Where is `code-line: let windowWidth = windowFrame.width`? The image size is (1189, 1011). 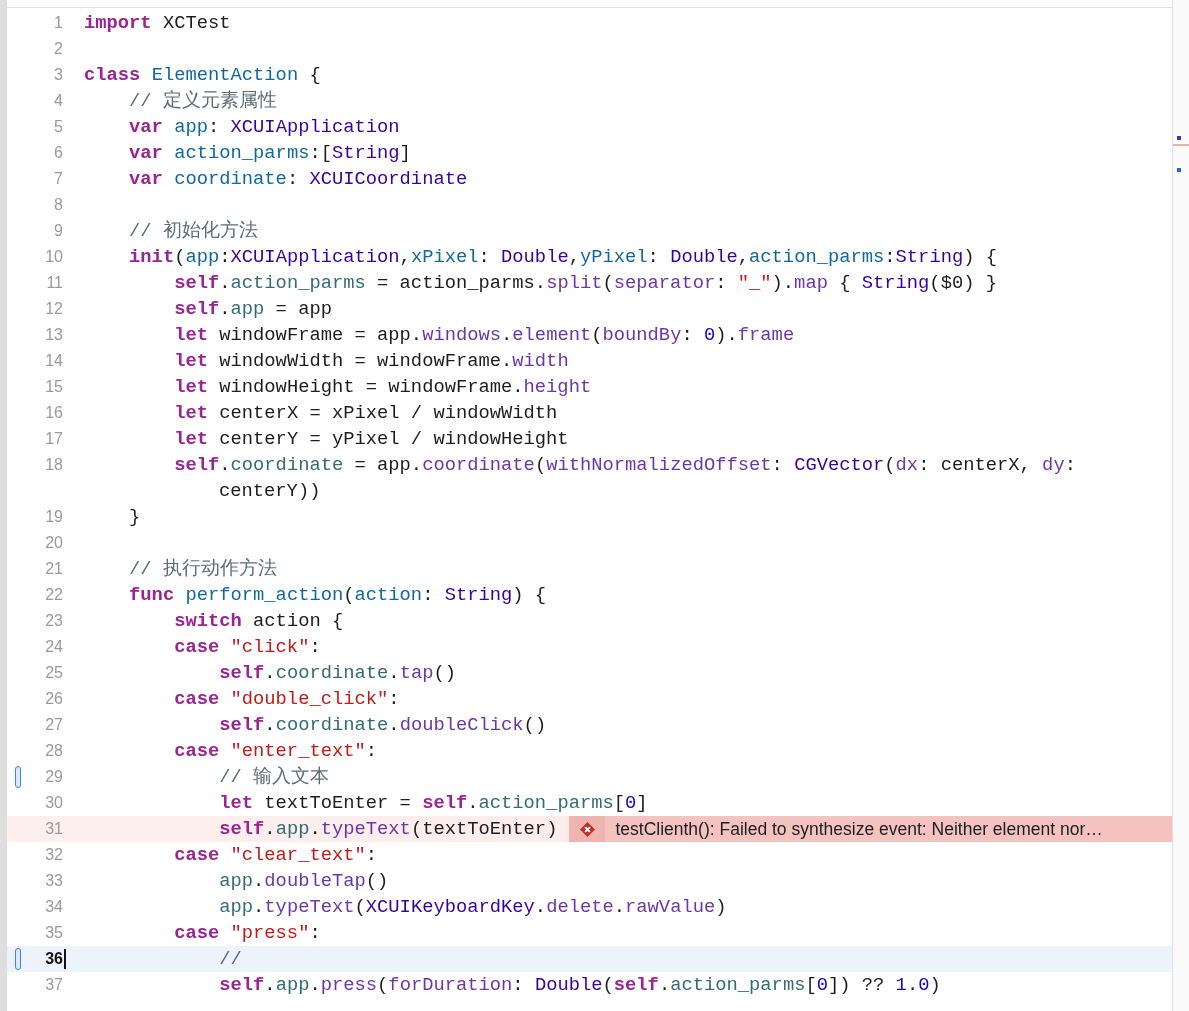 code-line: let windowWidth = windowFrame.width is located at coordinates (371, 361).